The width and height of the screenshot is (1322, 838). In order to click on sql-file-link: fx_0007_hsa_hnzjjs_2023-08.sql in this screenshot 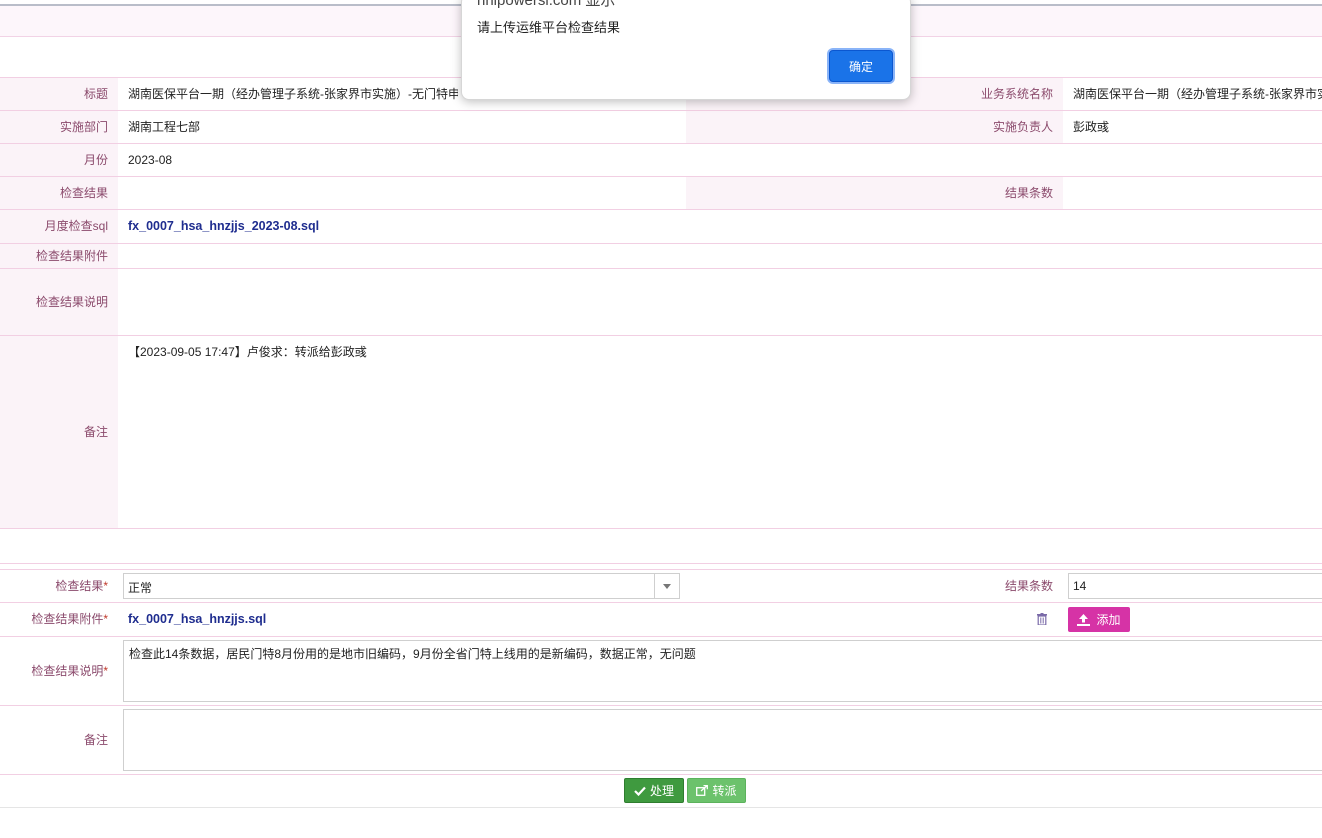, I will do `click(223, 226)`.